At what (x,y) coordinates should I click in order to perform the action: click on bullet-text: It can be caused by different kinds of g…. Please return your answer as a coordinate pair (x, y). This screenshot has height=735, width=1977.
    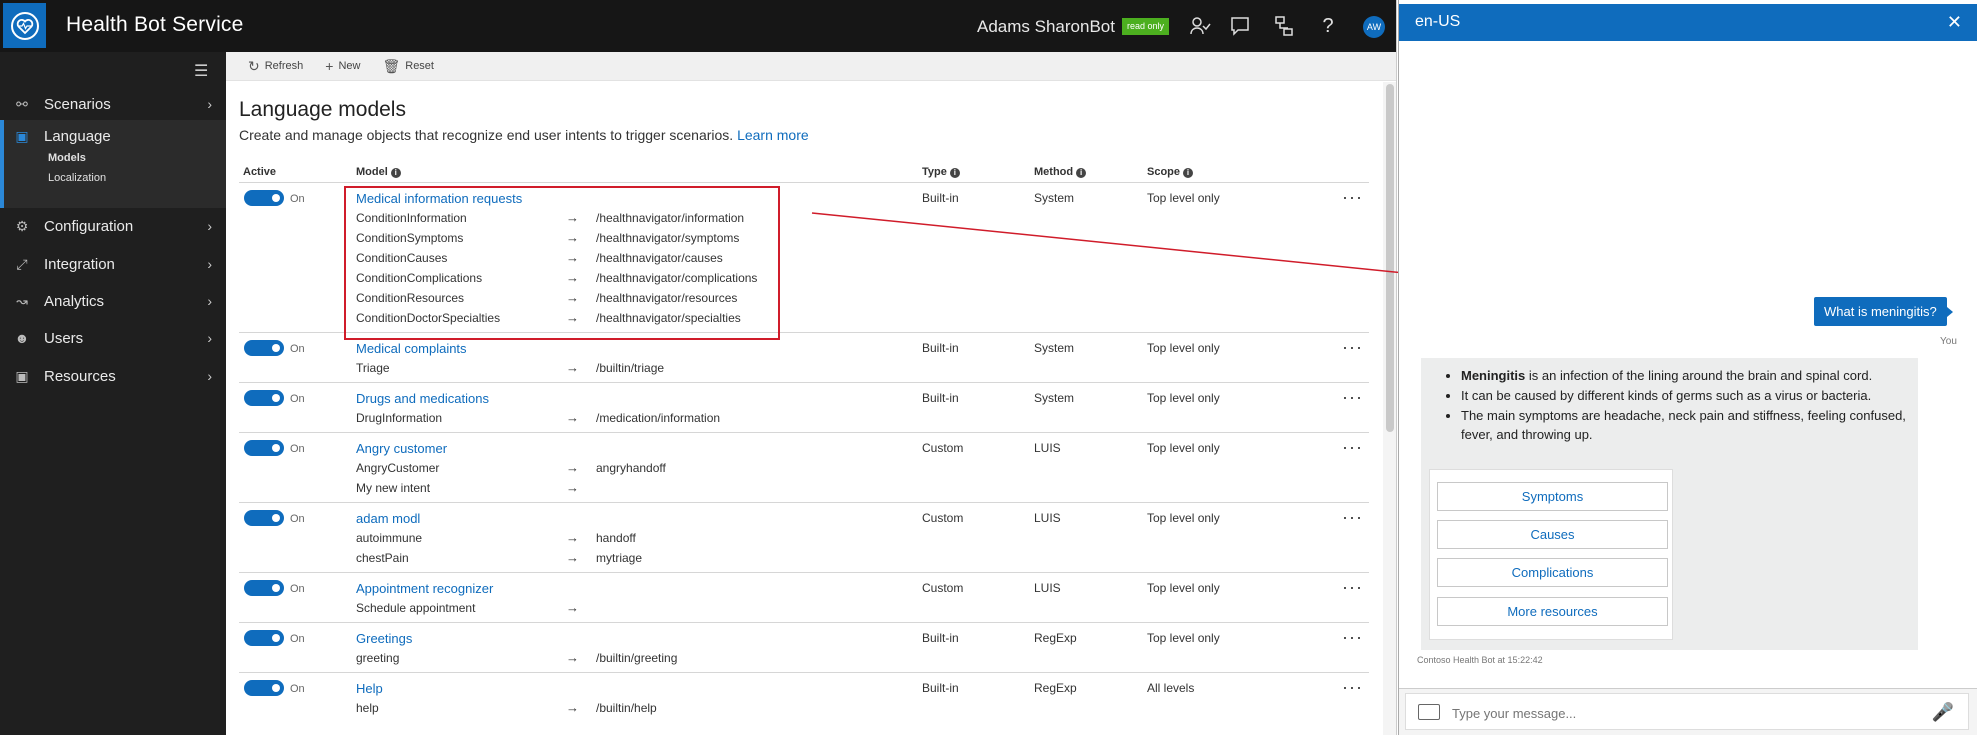
    Looking at the image, I should click on (1666, 395).